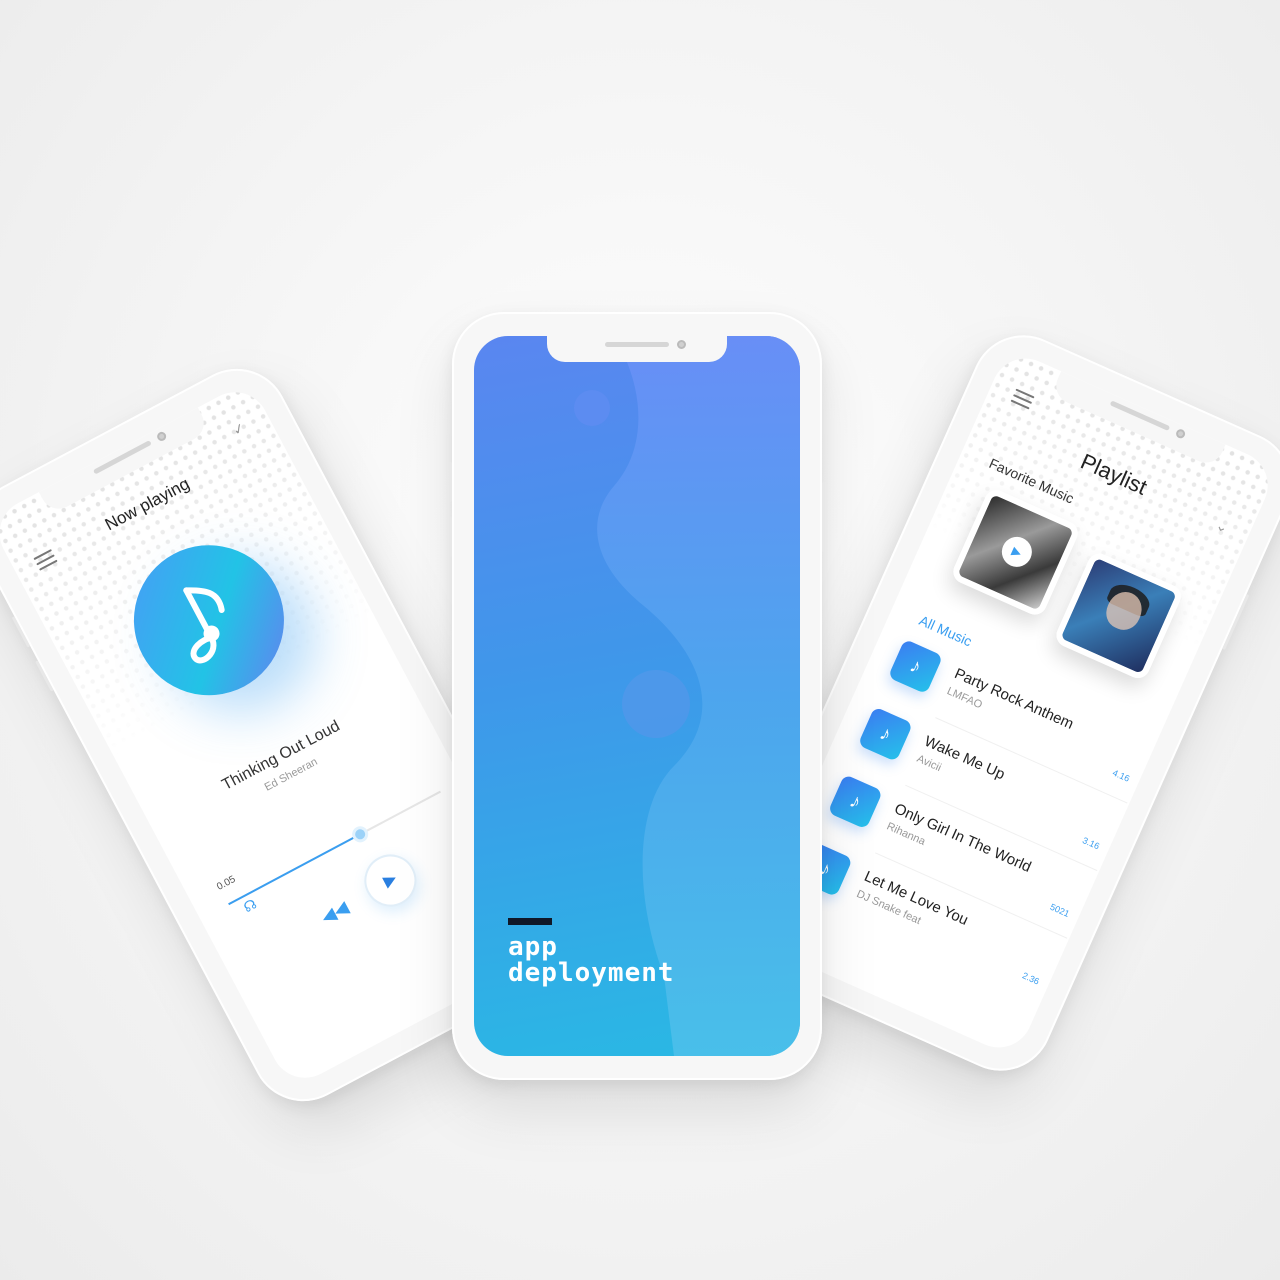 Image resolution: width=1280 pixels, height=1280 pixels. What do you see at coordinates (360, 834) in the screenshot?
I see `progress-knob` at bounding box center [360, 834].